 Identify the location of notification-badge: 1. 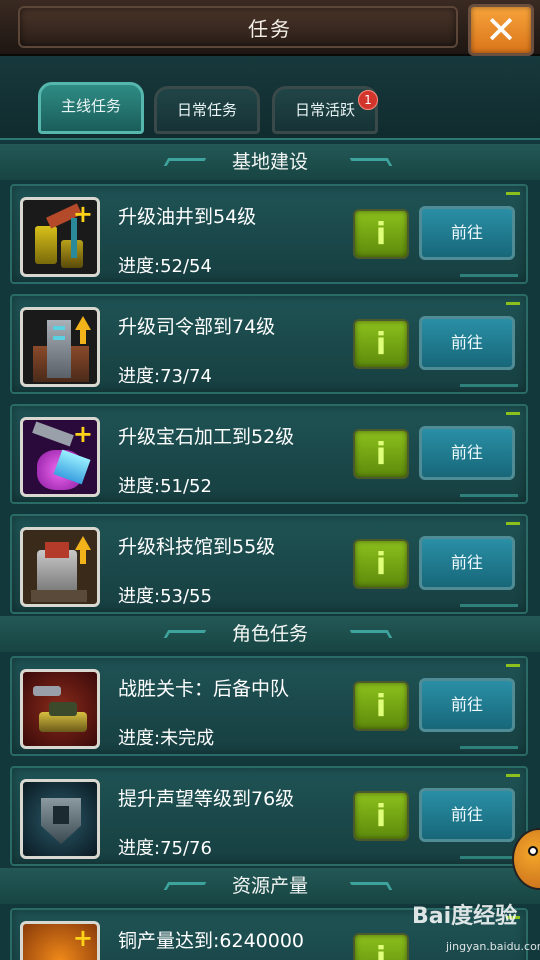
(368, 100).